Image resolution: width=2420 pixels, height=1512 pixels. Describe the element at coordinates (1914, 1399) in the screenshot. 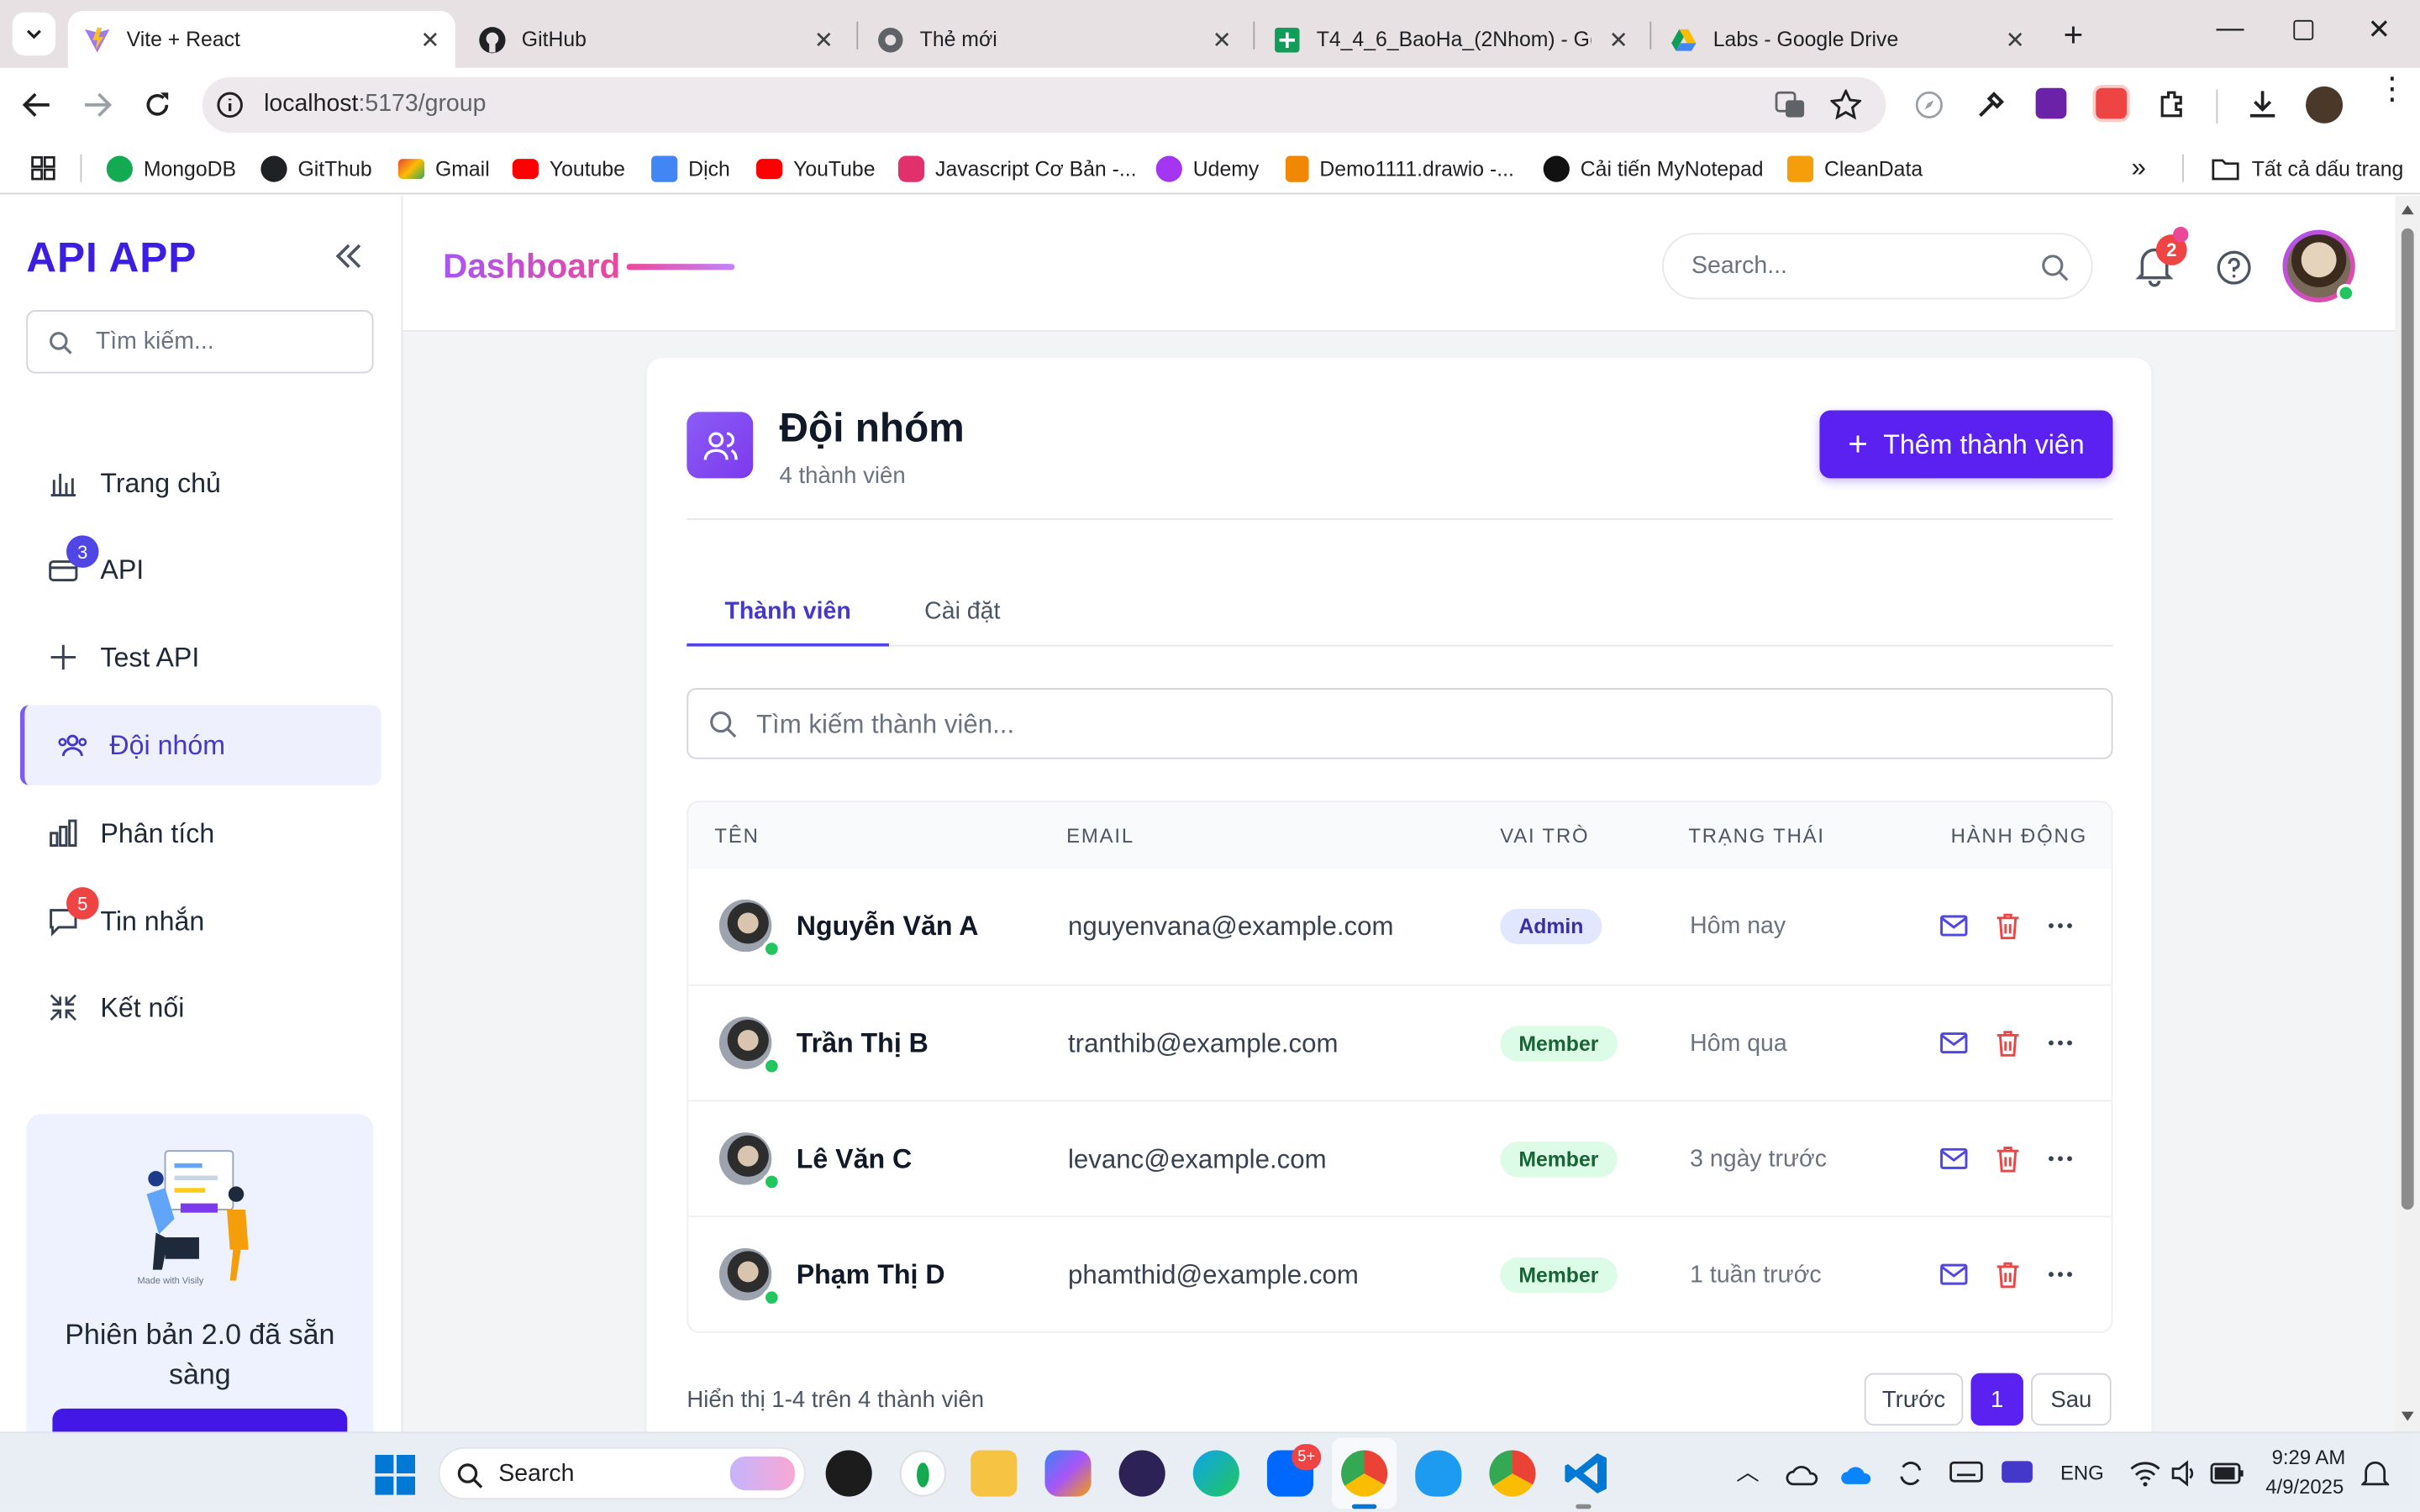

I see `pagination-prev-button: Trước` at that location.